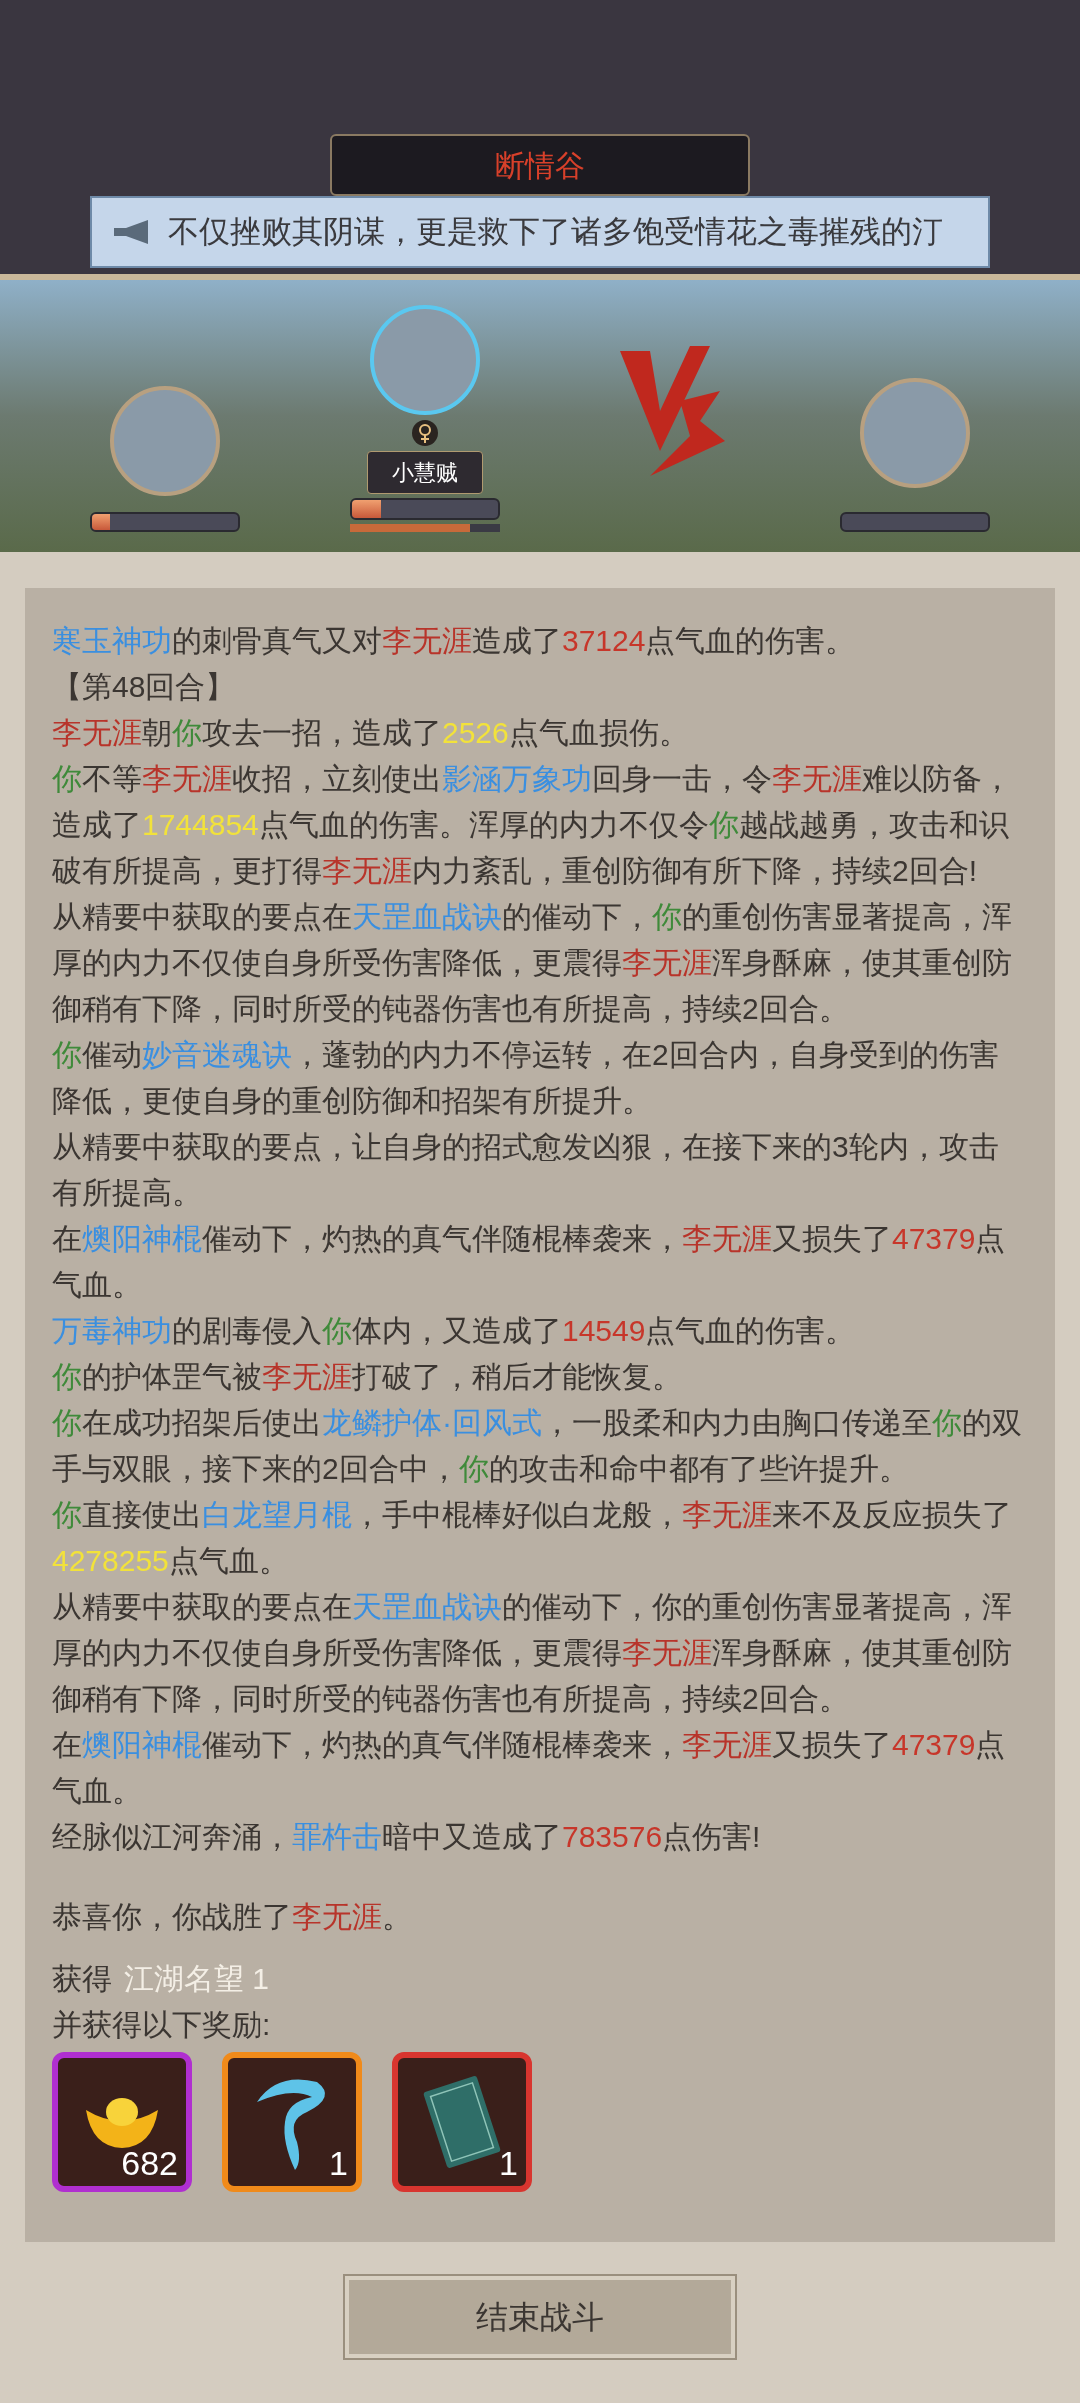 Image resolution: width=1080 pixels, height=2403 pixels. Describe the element at coordinates (122, 2122) in the screenshot. I see `reward-item: 682` at that location.